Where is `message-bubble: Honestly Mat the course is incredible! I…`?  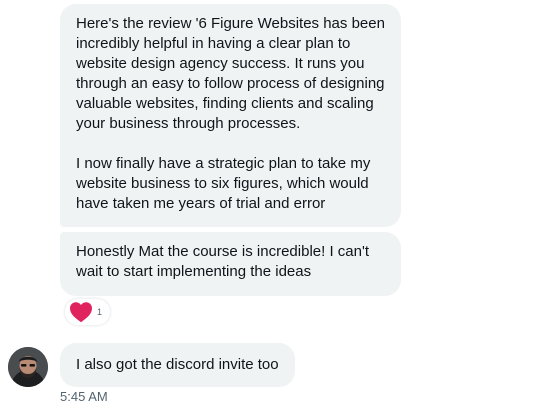 message-bubble: Honestly Mat the course is incredible! I… is located at coordinates (230, 264).